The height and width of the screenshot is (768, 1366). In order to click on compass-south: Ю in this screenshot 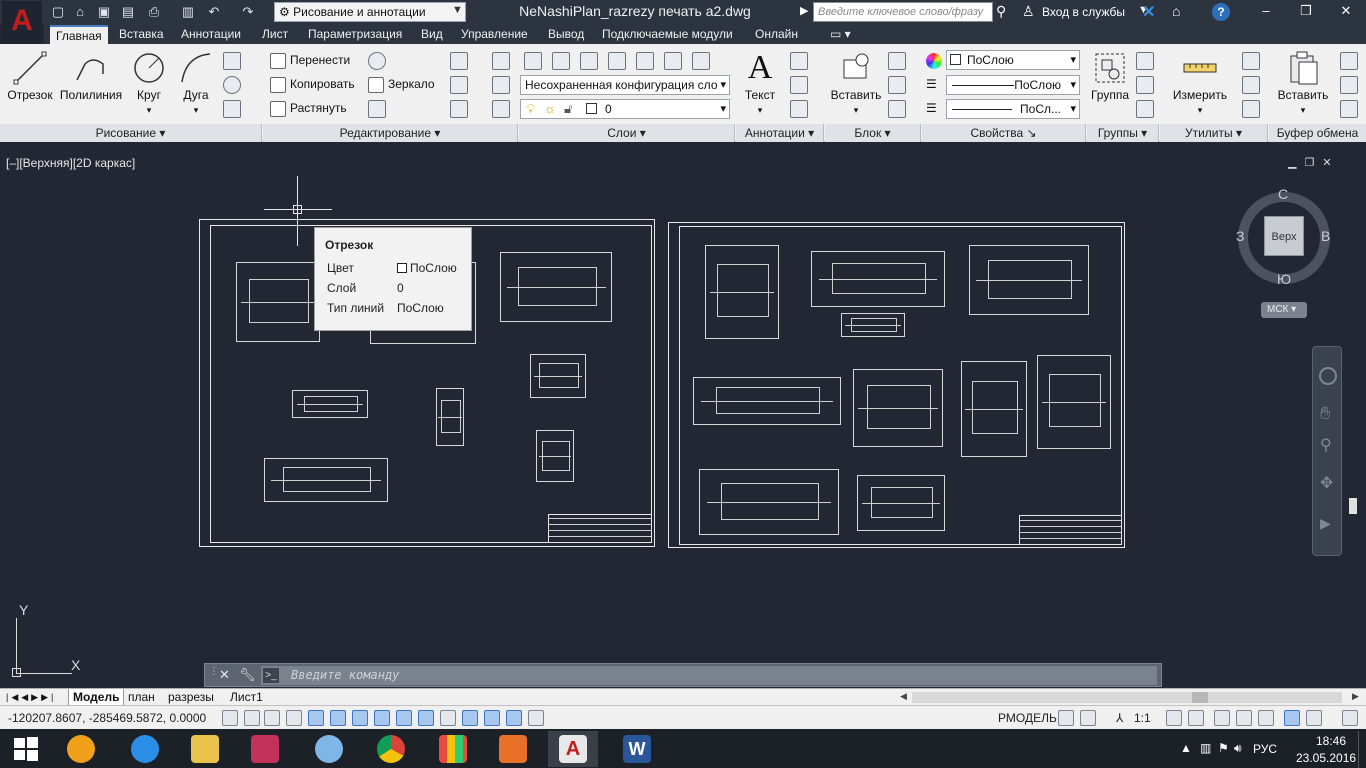, I will do `click(1284, 279)`.